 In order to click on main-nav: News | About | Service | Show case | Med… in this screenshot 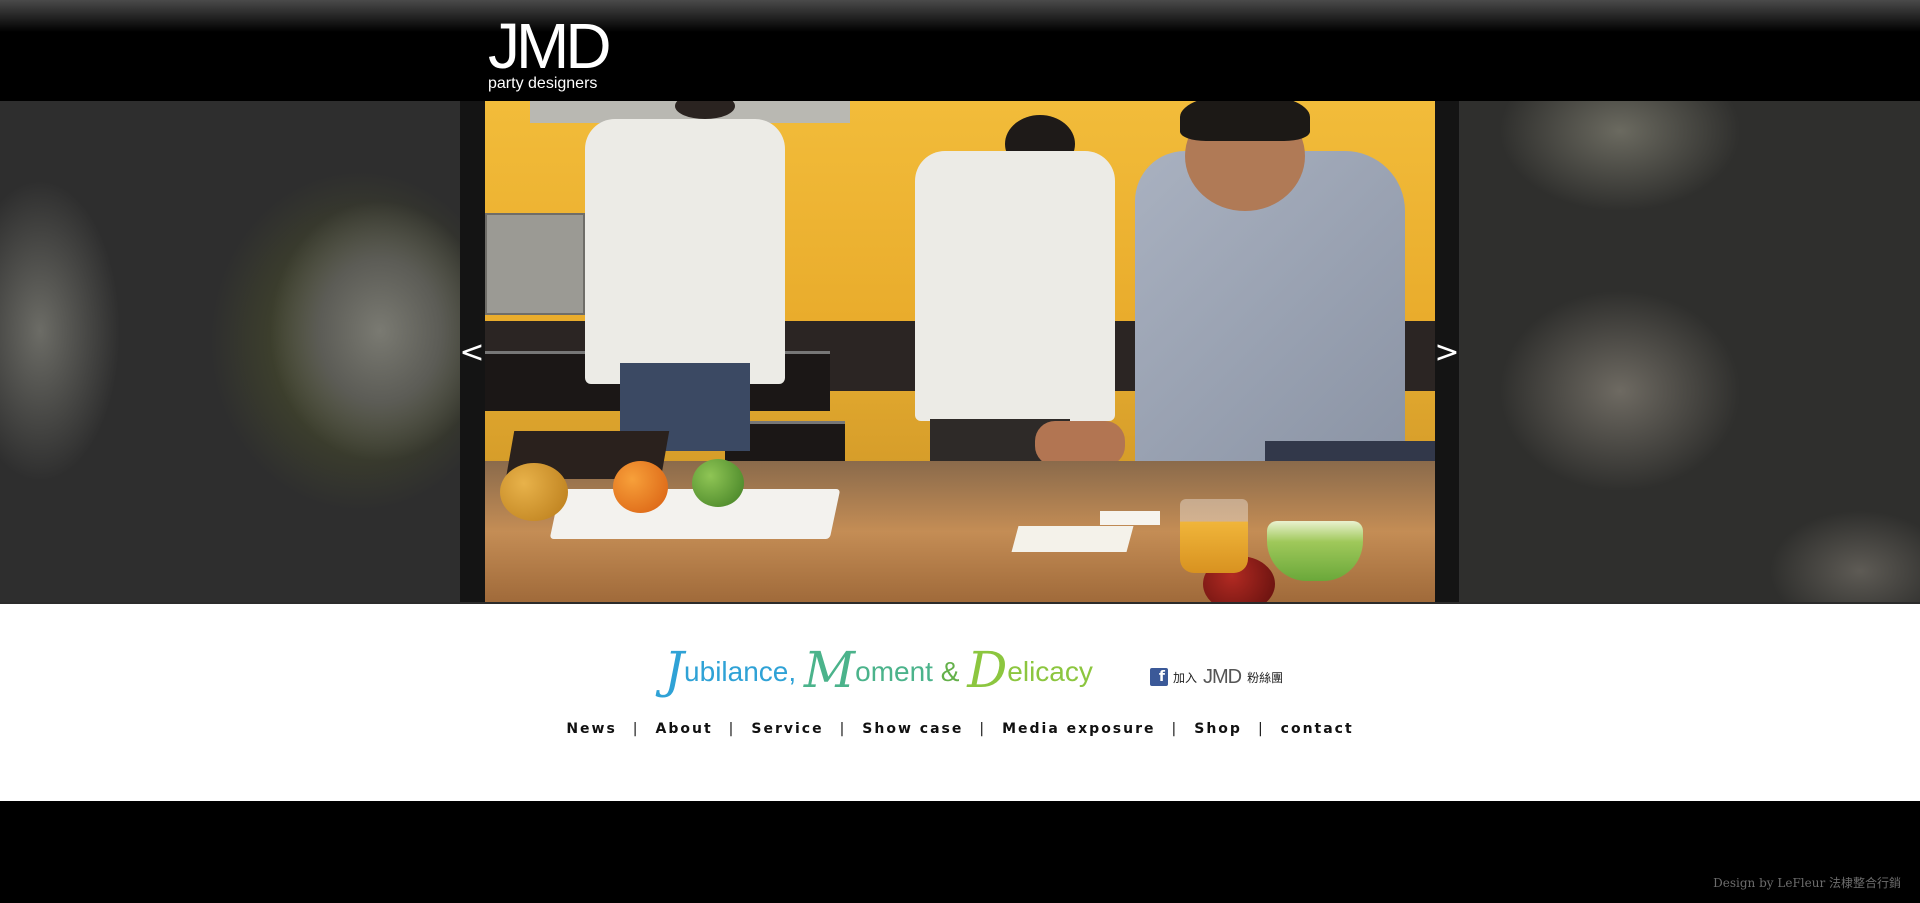, I will do `click(960, 729)`.